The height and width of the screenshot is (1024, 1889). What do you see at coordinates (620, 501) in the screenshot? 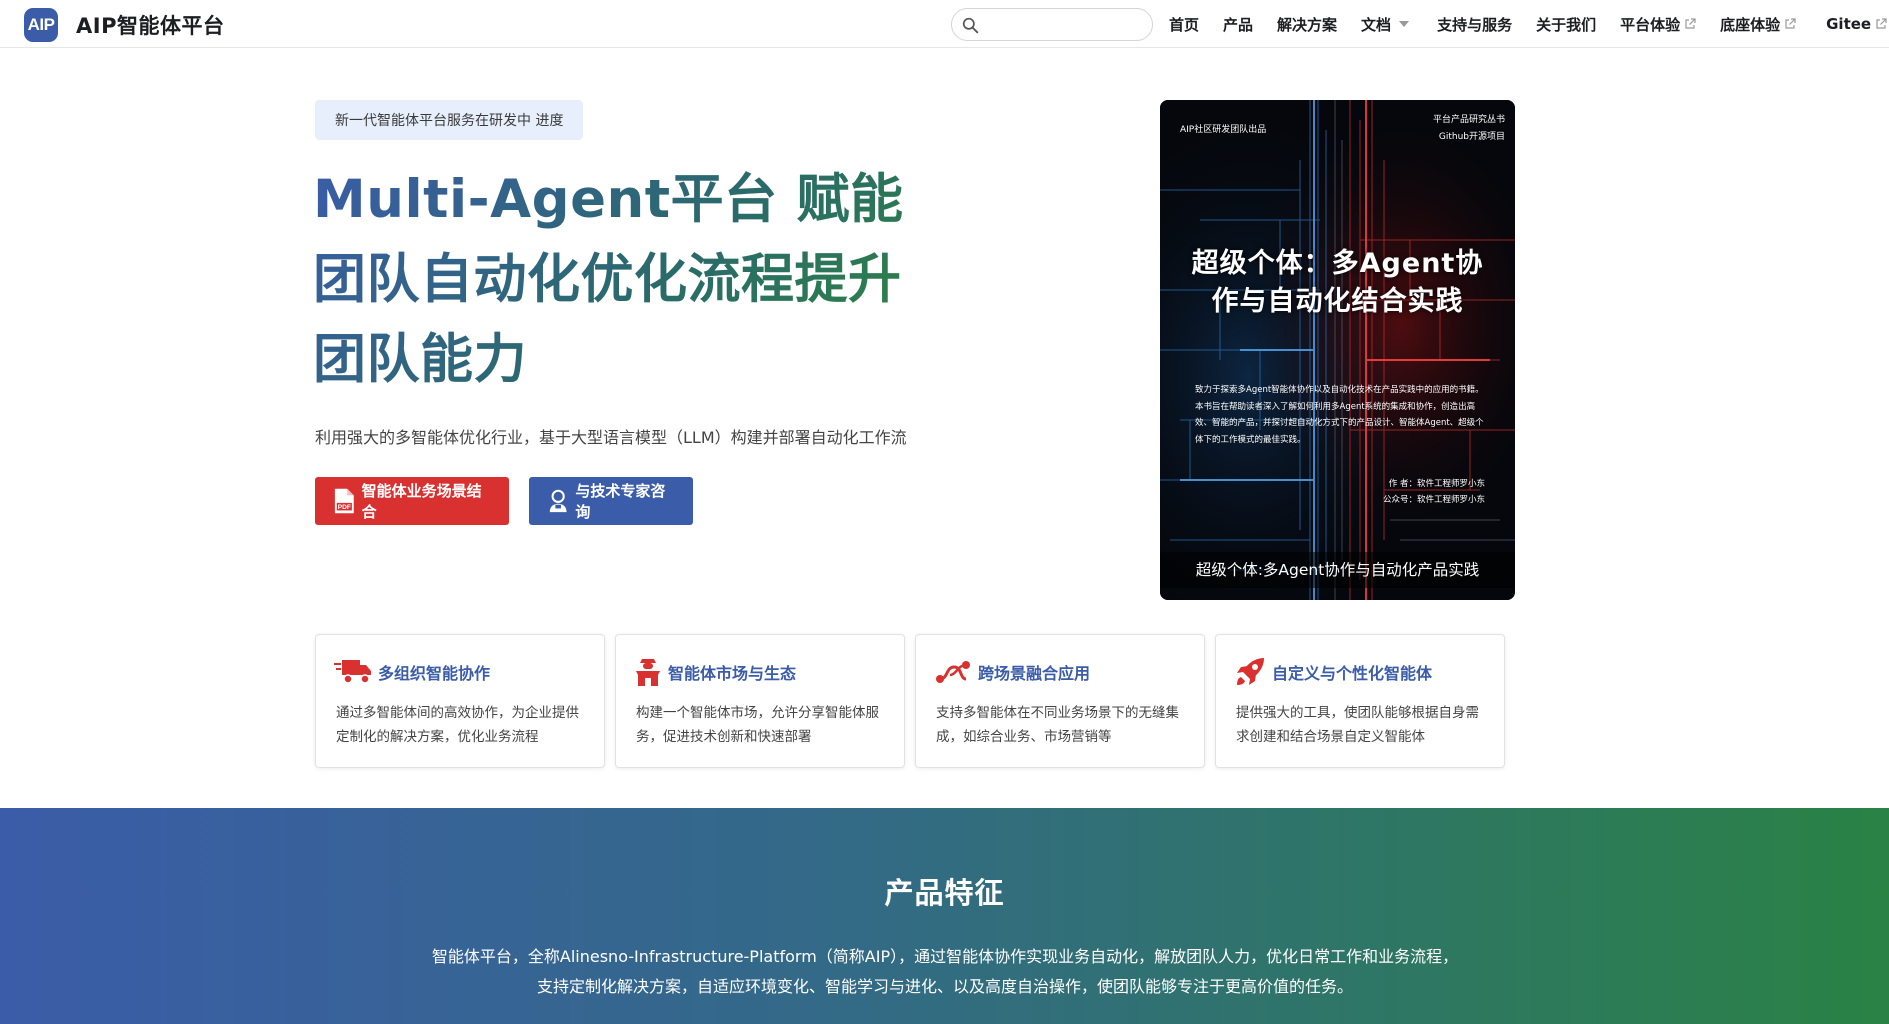
I see `consult-expert-button-label: 与技术专家咨询` at bounding box center [620, 501].